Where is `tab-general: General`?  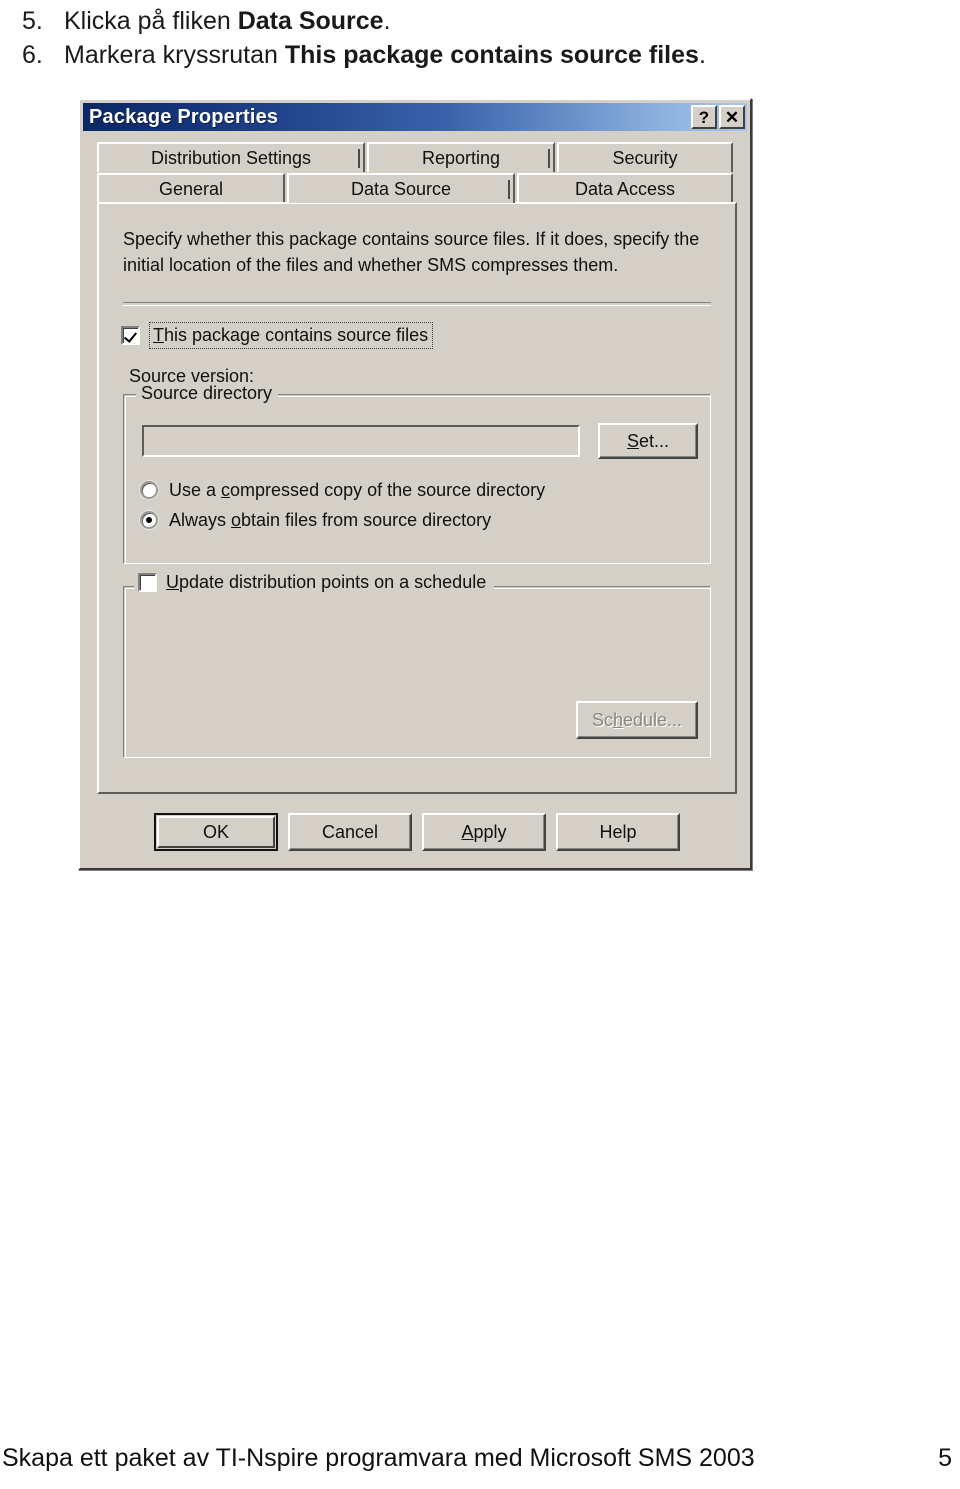 tab-general: General is located at coordinates (191, 188).